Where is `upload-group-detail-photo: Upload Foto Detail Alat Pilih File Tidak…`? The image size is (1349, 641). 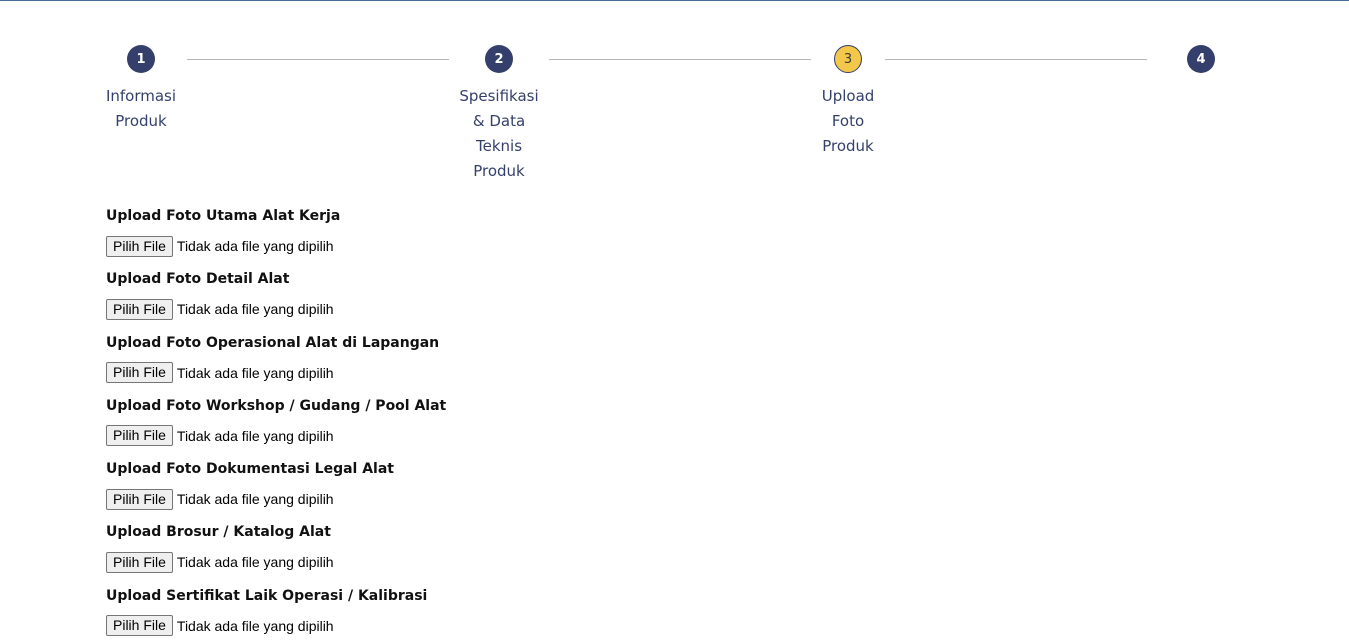 upload-group-detail-photo: Upload Foto Detail Alat Pilih File Tidak… is located at coordinates (406, 298).